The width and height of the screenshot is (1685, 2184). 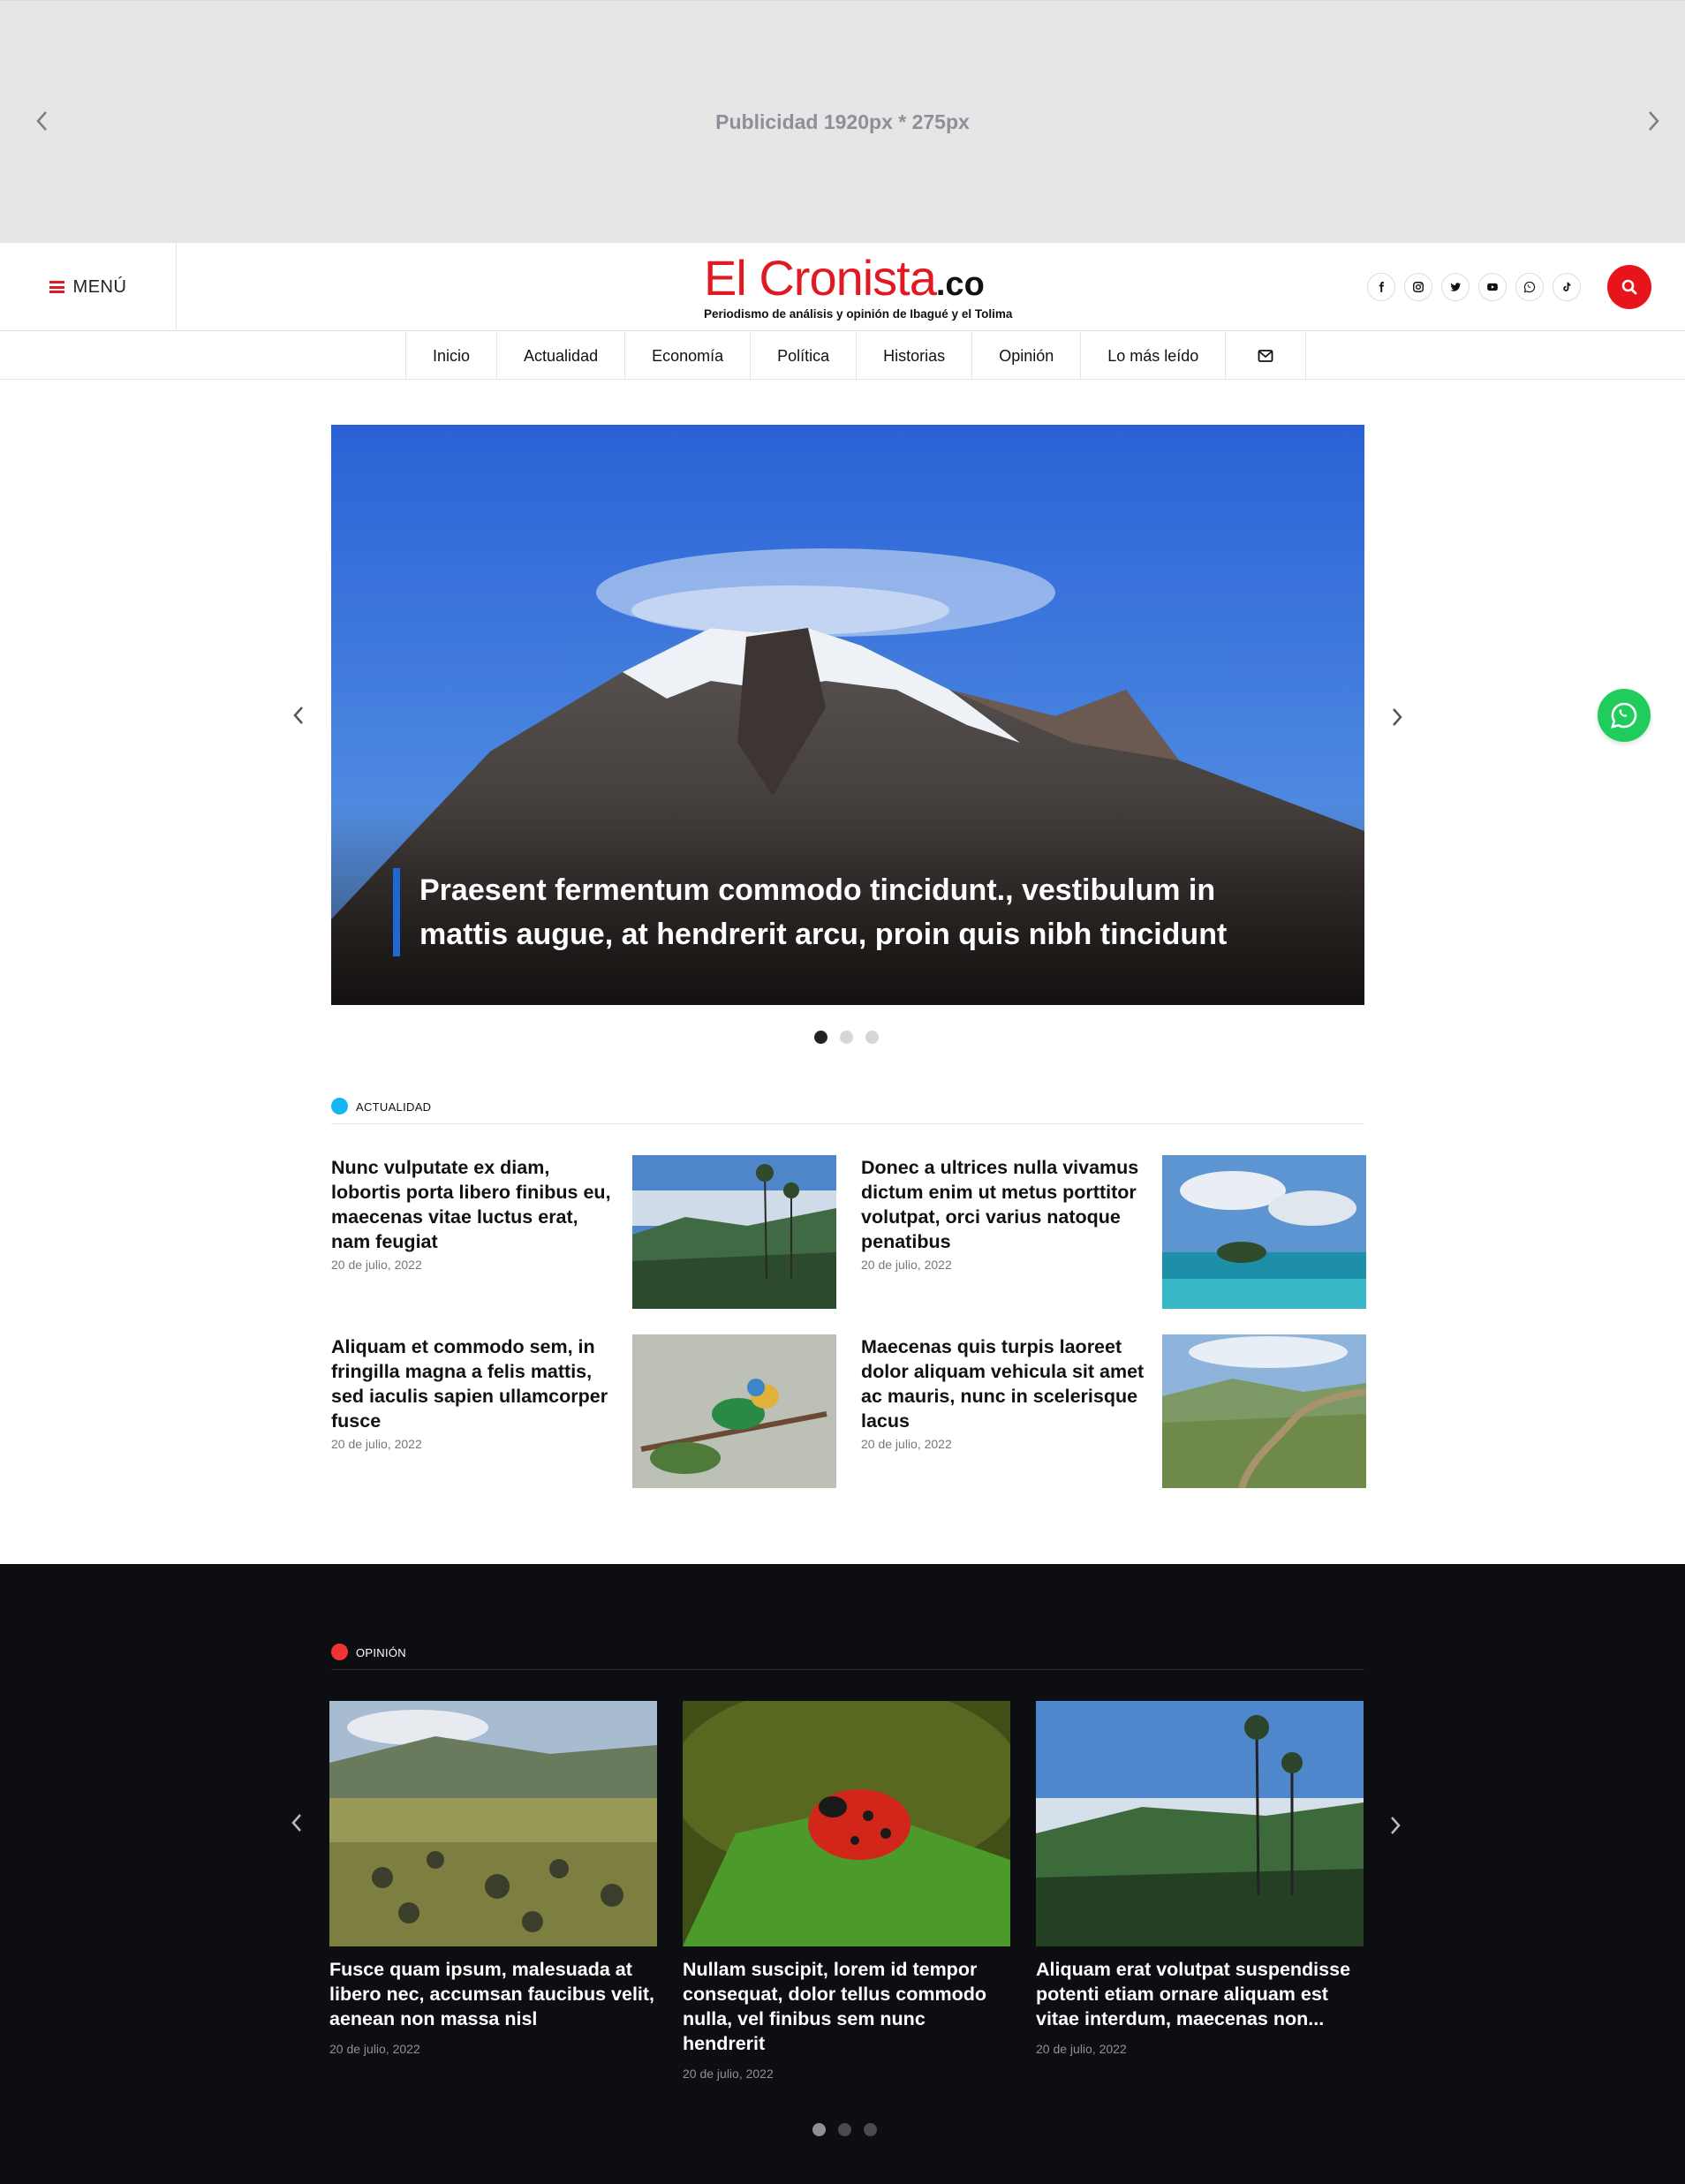 I want to click on opinion-pagination, so click(x=844, y=2129).